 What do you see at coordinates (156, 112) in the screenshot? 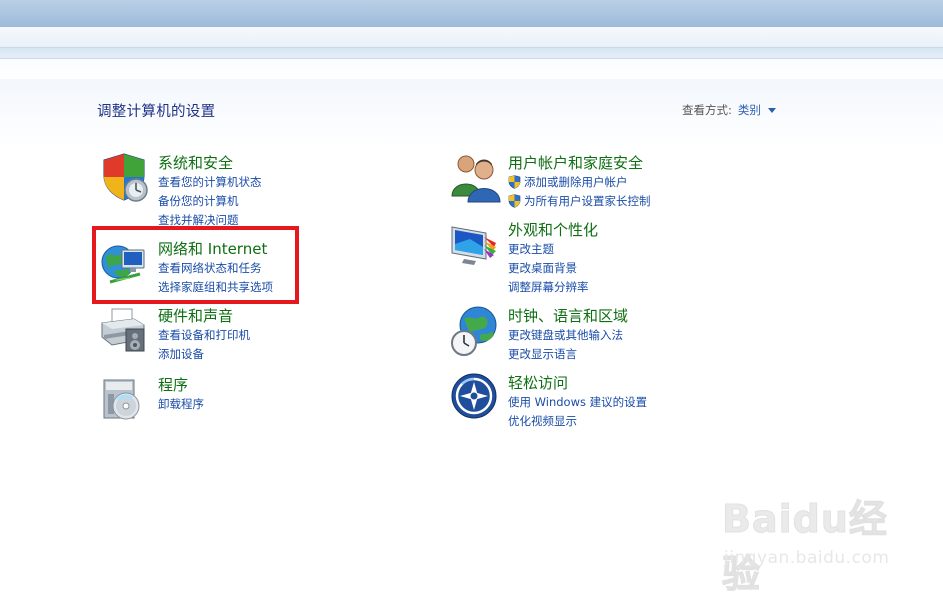
I see `page-title: 调整计算机的设置` at bounding box center [156, 112].